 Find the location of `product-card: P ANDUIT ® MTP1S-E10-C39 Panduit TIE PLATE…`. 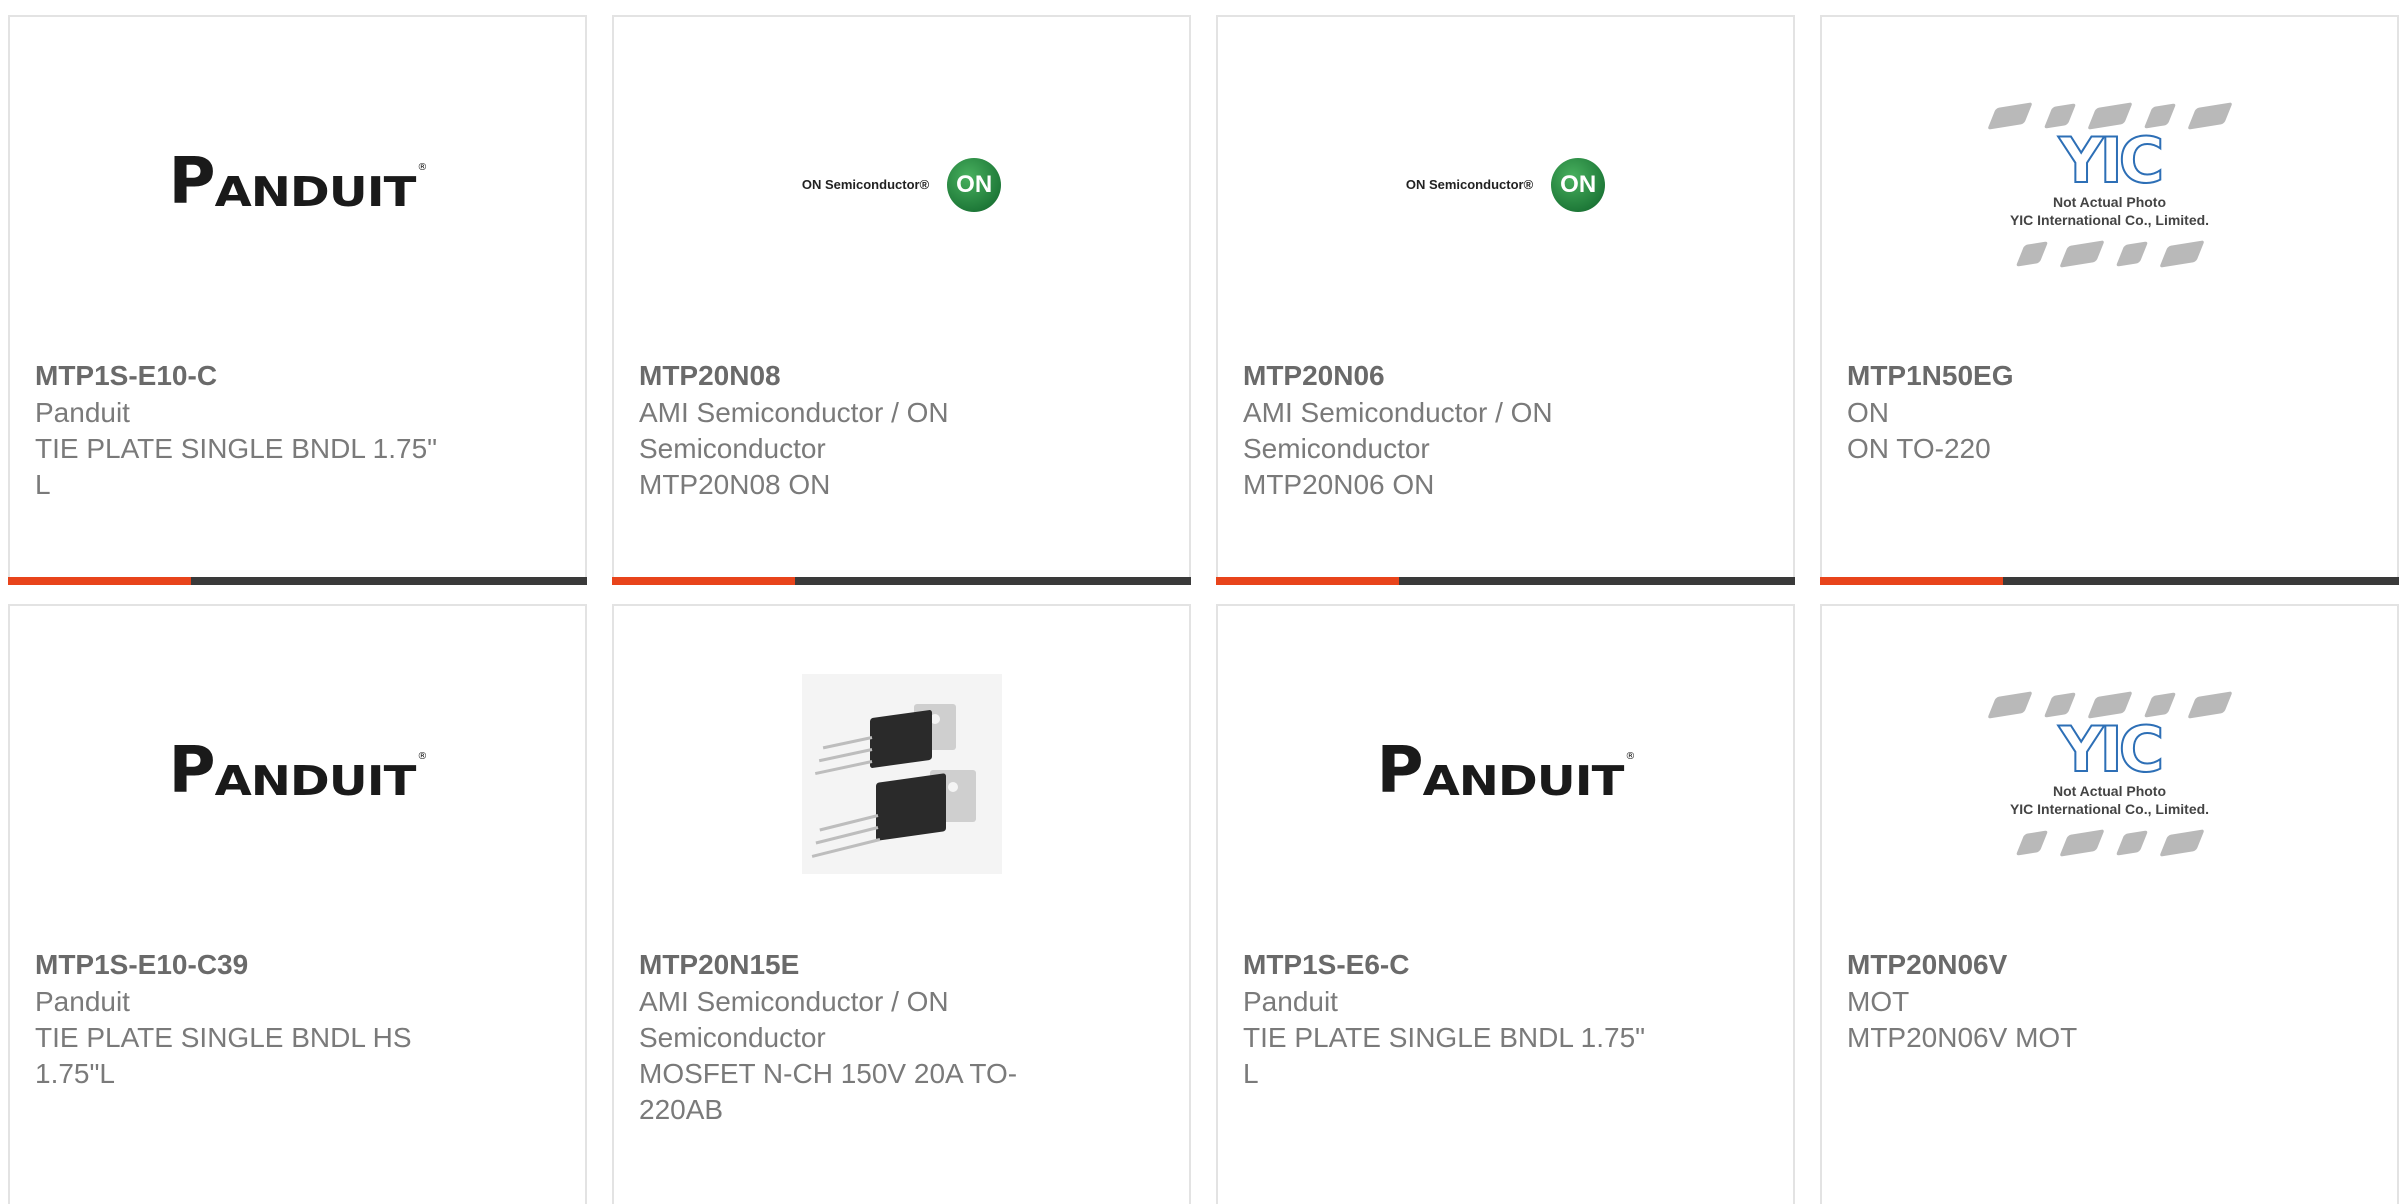

product-card: P ANDUIT ® MTP1S-E10-C39 Panduit TIE PLATE… is located at coordinates (297, 904).